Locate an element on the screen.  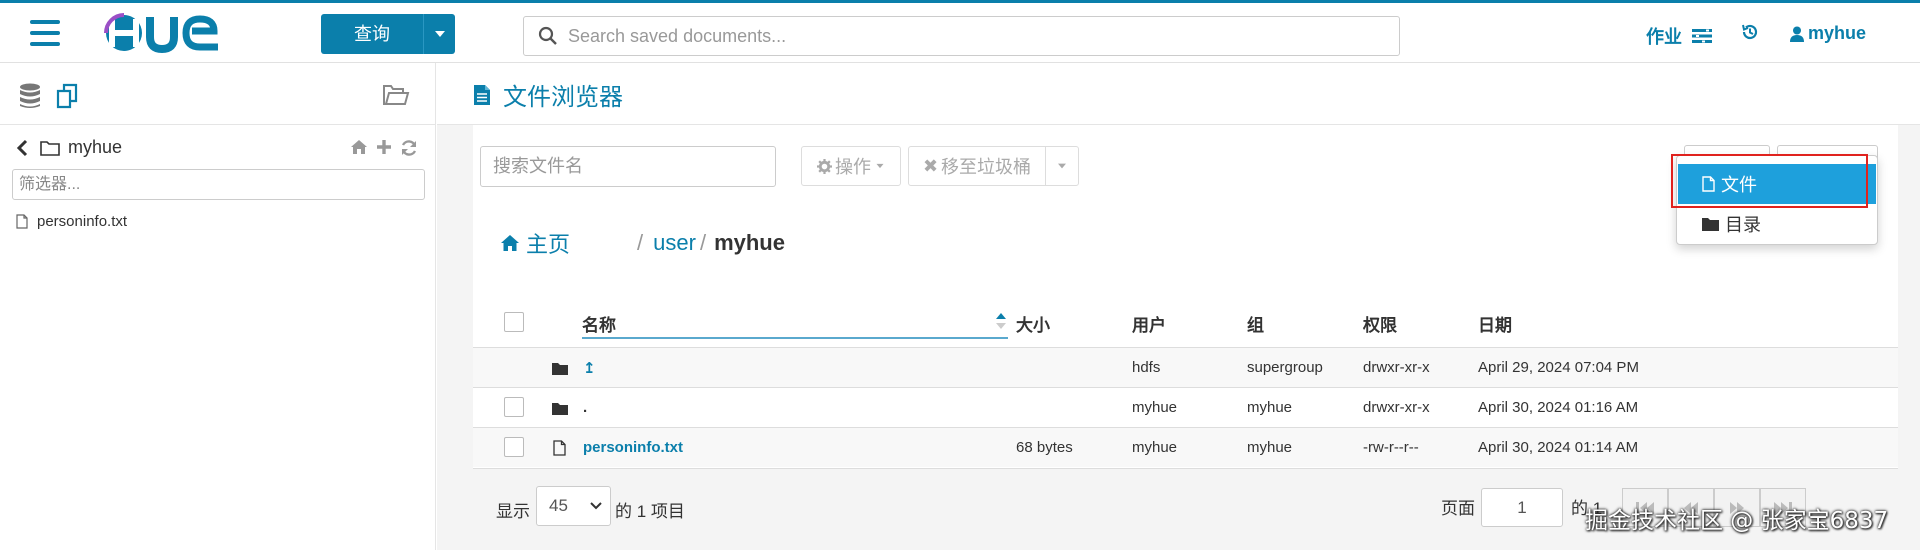
file-search-input is located at coordinates (628, 166).